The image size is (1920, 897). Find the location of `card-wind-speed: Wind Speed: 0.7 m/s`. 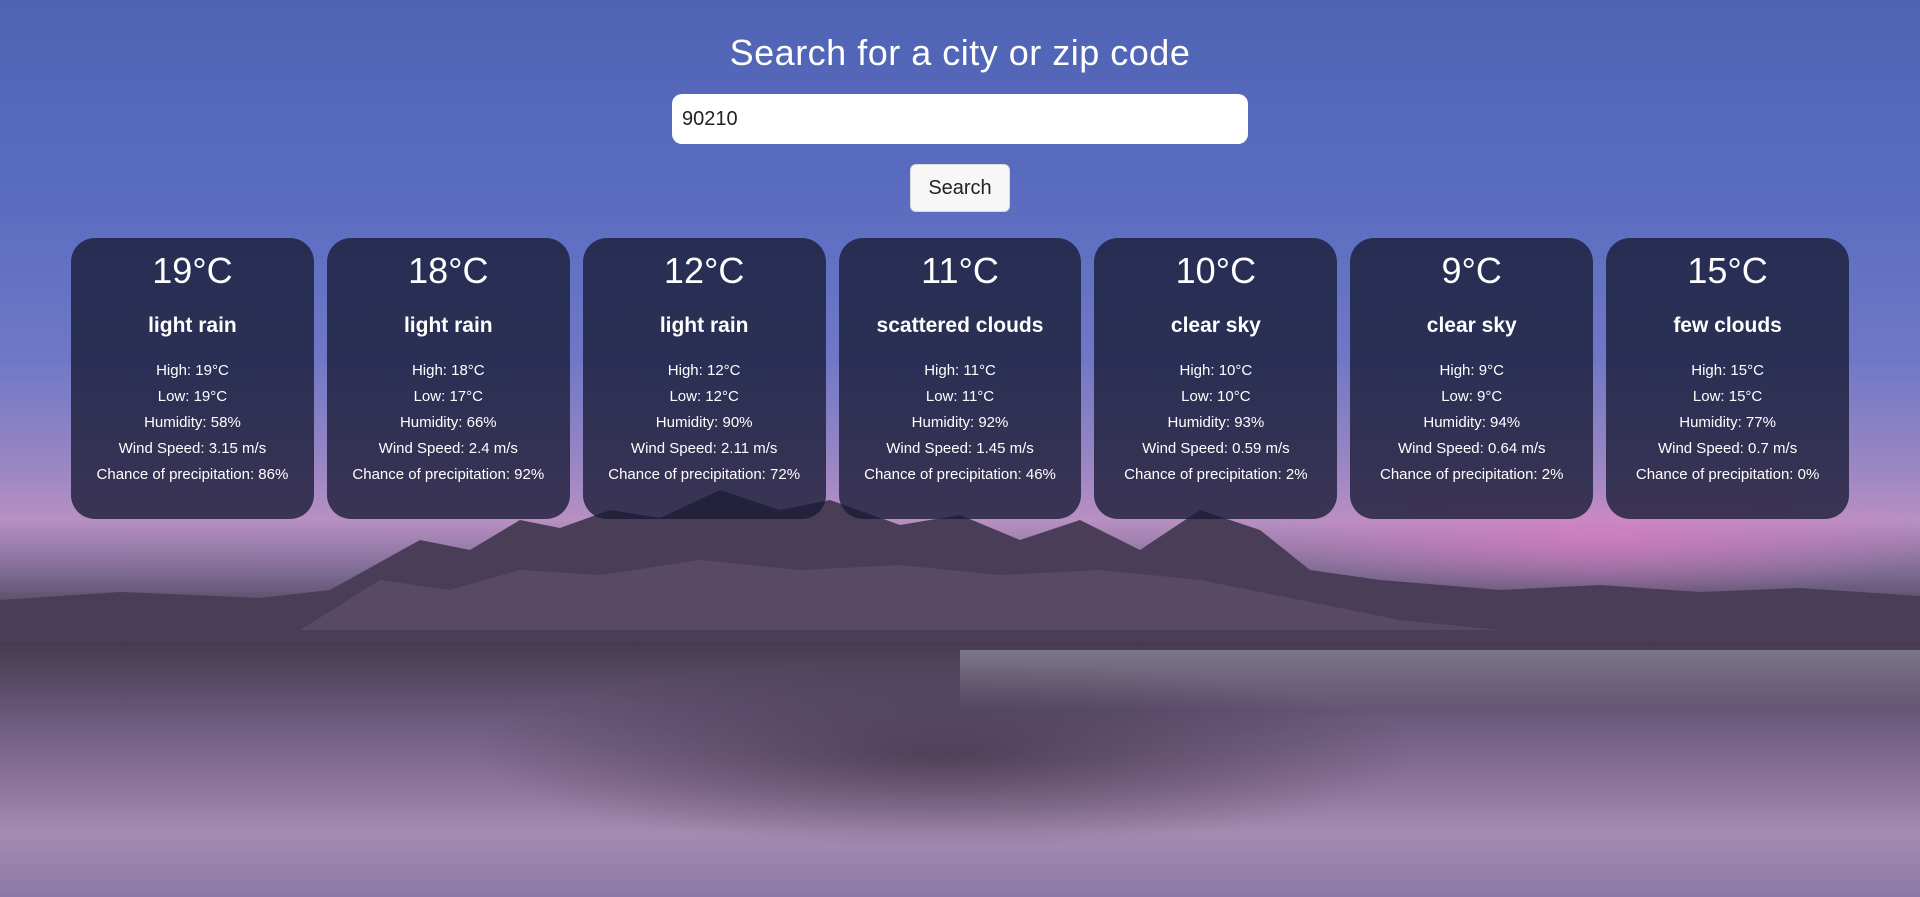

card-wind-speed: Wind Speed: 0.7 m/s is located at coordinates (1727, 448).